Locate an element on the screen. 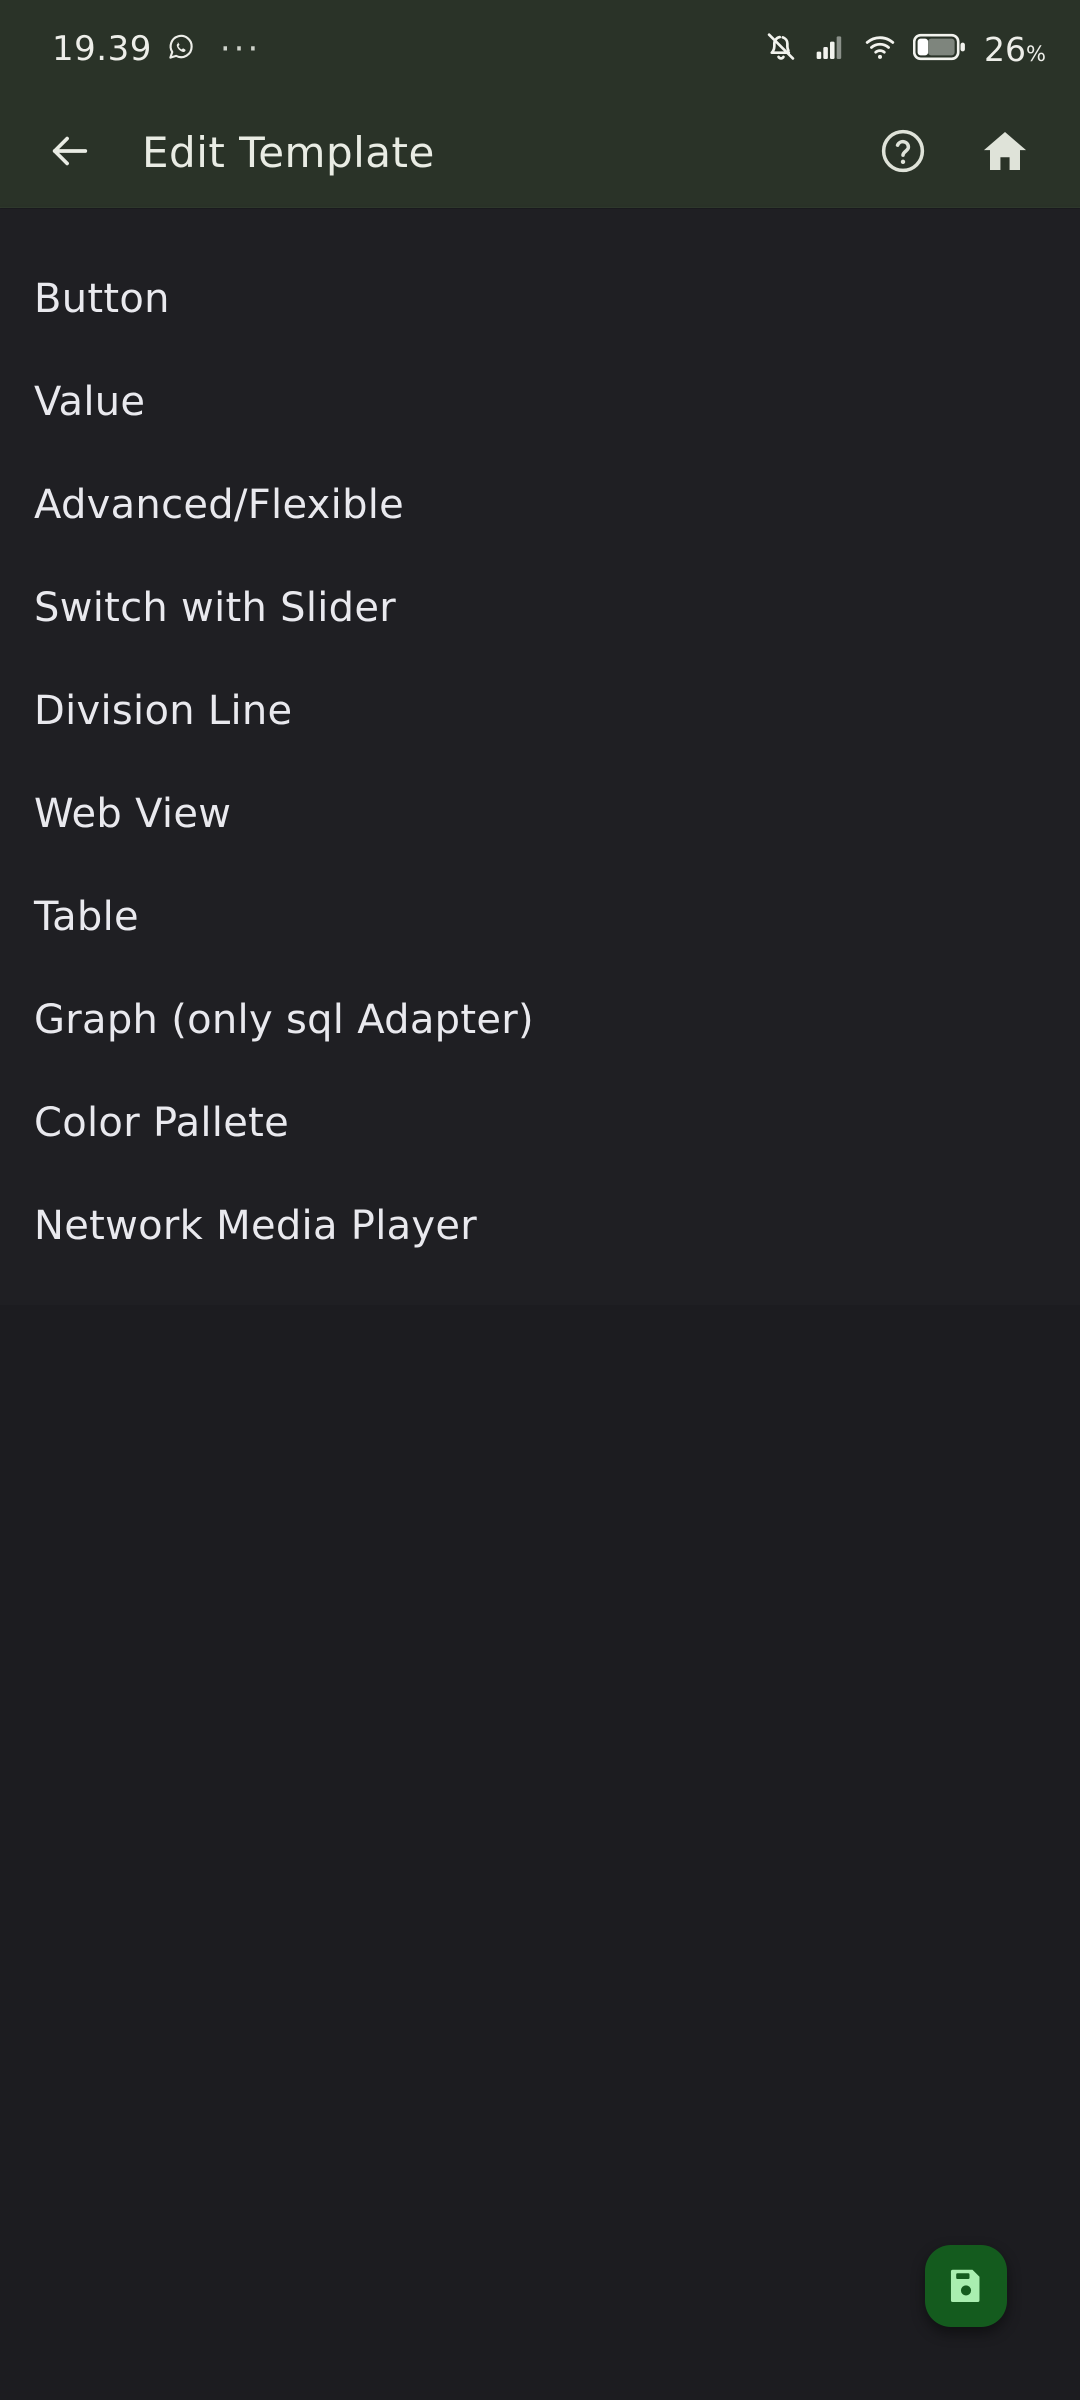  help-circle-icon is located at coordinates (903, 153).